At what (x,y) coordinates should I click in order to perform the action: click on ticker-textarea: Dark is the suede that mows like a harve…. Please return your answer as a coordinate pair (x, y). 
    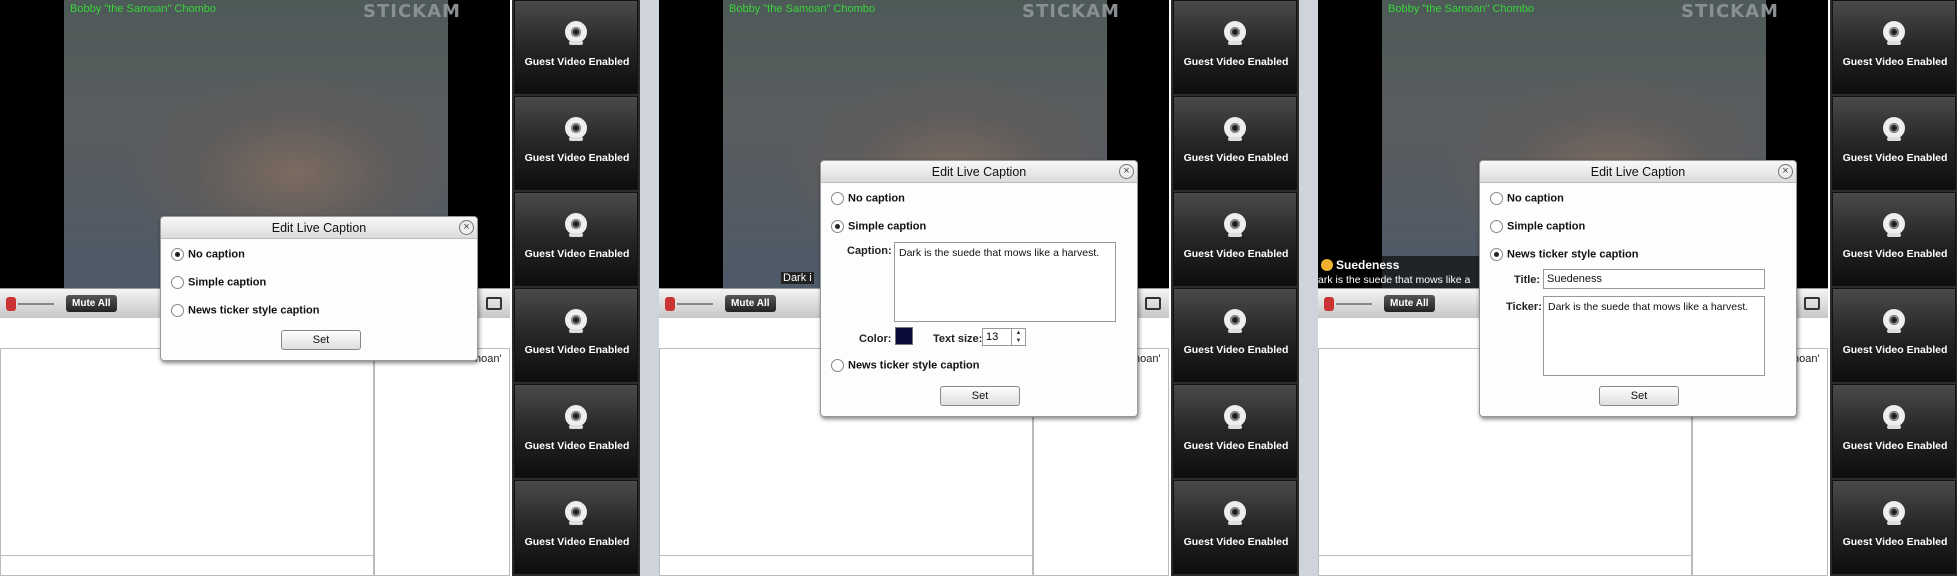
    Looking at the image, I should click on (1654, 336).